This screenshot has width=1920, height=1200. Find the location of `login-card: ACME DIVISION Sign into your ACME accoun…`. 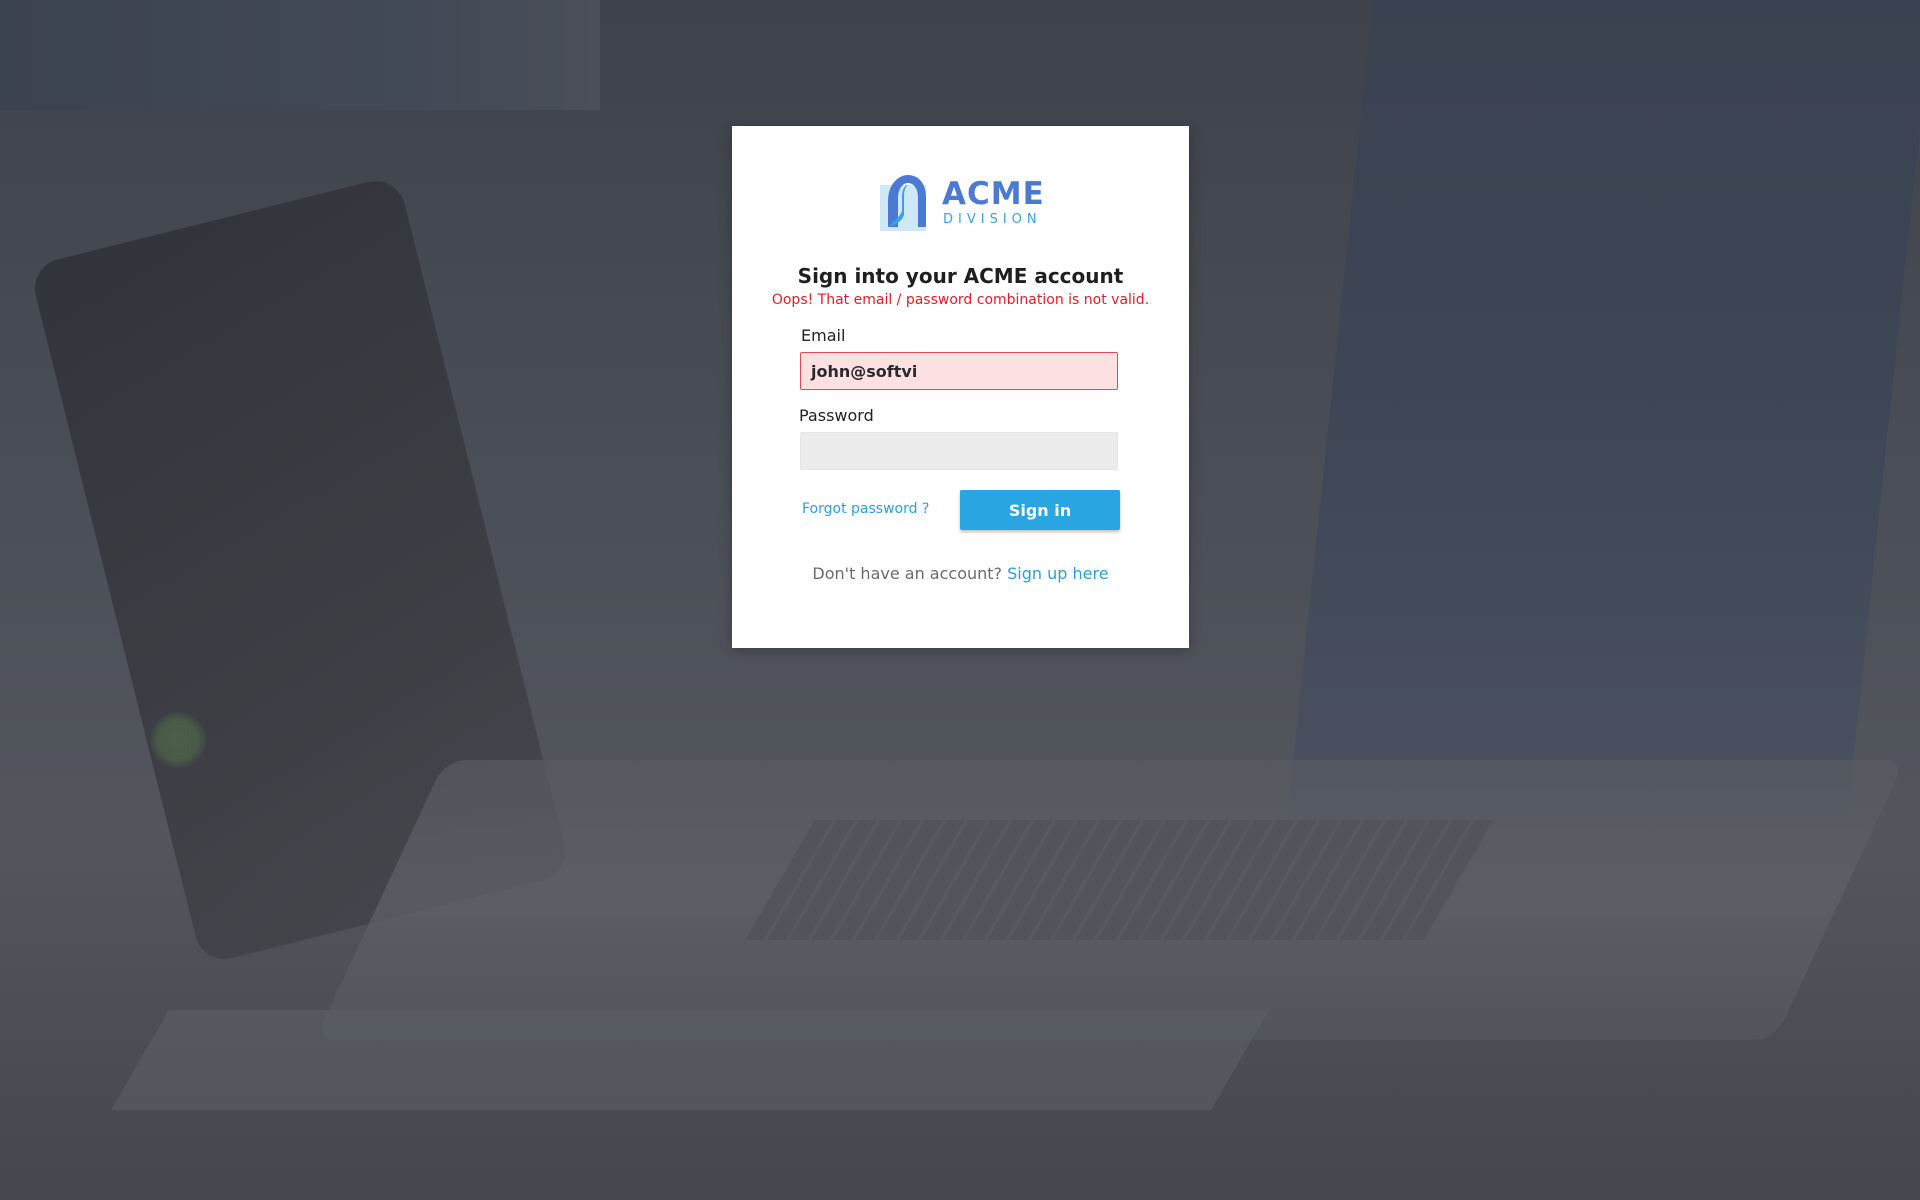

login-card: ACME DIVISION Sign into your ACME accoun… is located at coordinates (960, 387).